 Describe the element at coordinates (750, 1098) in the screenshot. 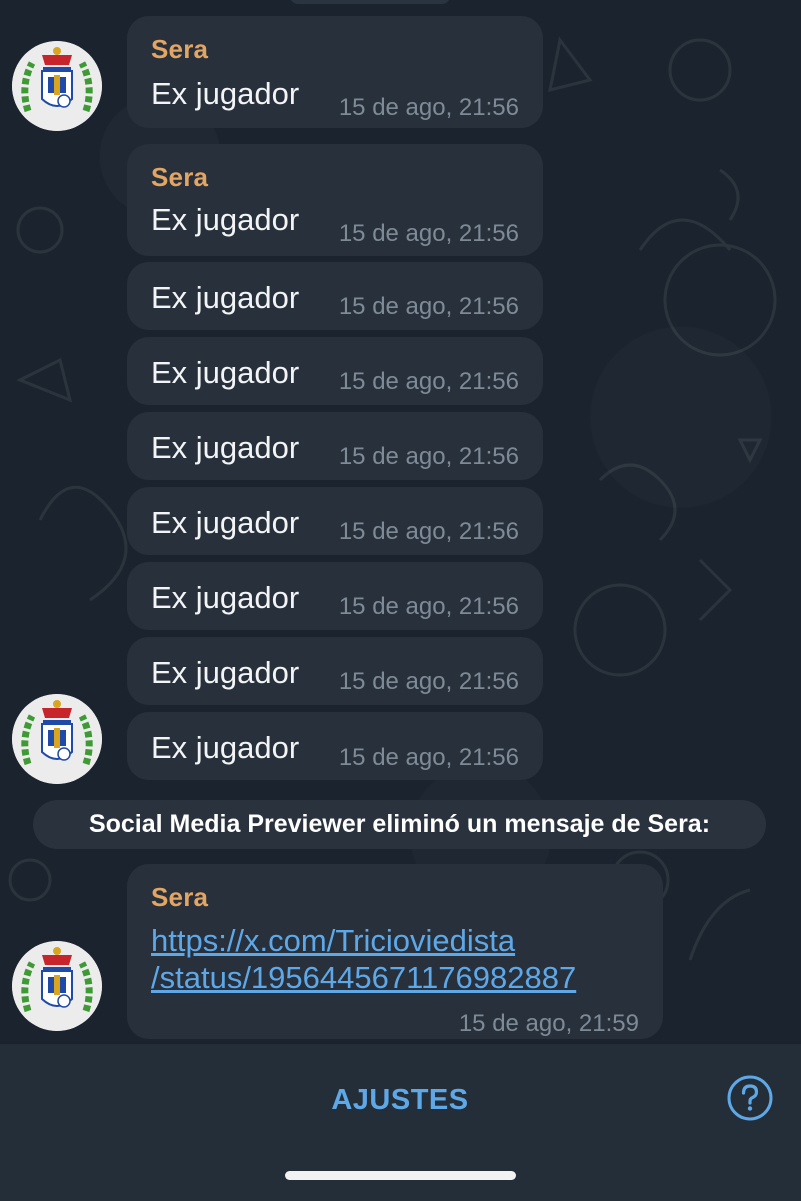

I see `help-circle-icon` at that location.